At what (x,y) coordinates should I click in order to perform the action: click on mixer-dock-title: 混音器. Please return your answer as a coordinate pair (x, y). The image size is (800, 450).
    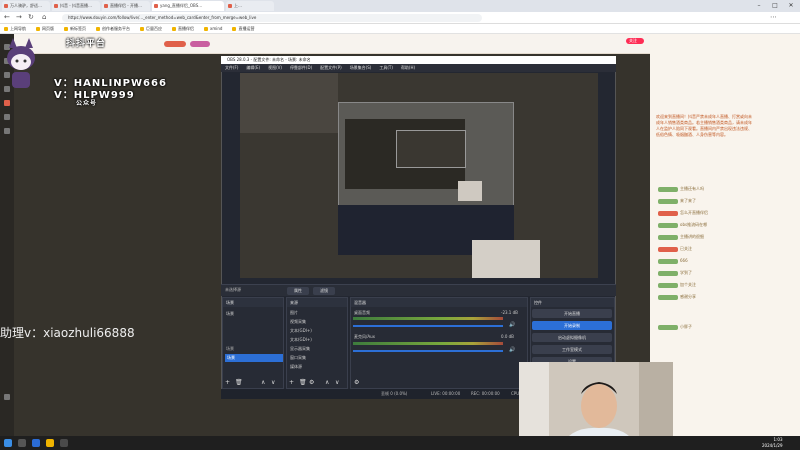
    Looking at the image, I should click on (439, 302).